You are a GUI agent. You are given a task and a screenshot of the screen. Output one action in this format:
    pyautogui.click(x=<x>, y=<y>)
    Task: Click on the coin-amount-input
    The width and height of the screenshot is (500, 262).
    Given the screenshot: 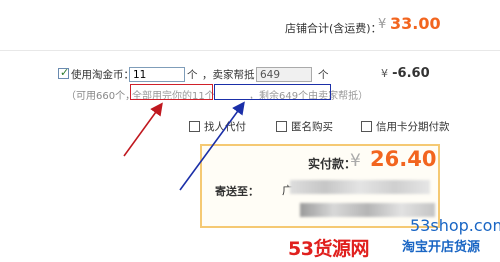 What is the action you would take?
    pyautogui.click(x=157, y=74)
    